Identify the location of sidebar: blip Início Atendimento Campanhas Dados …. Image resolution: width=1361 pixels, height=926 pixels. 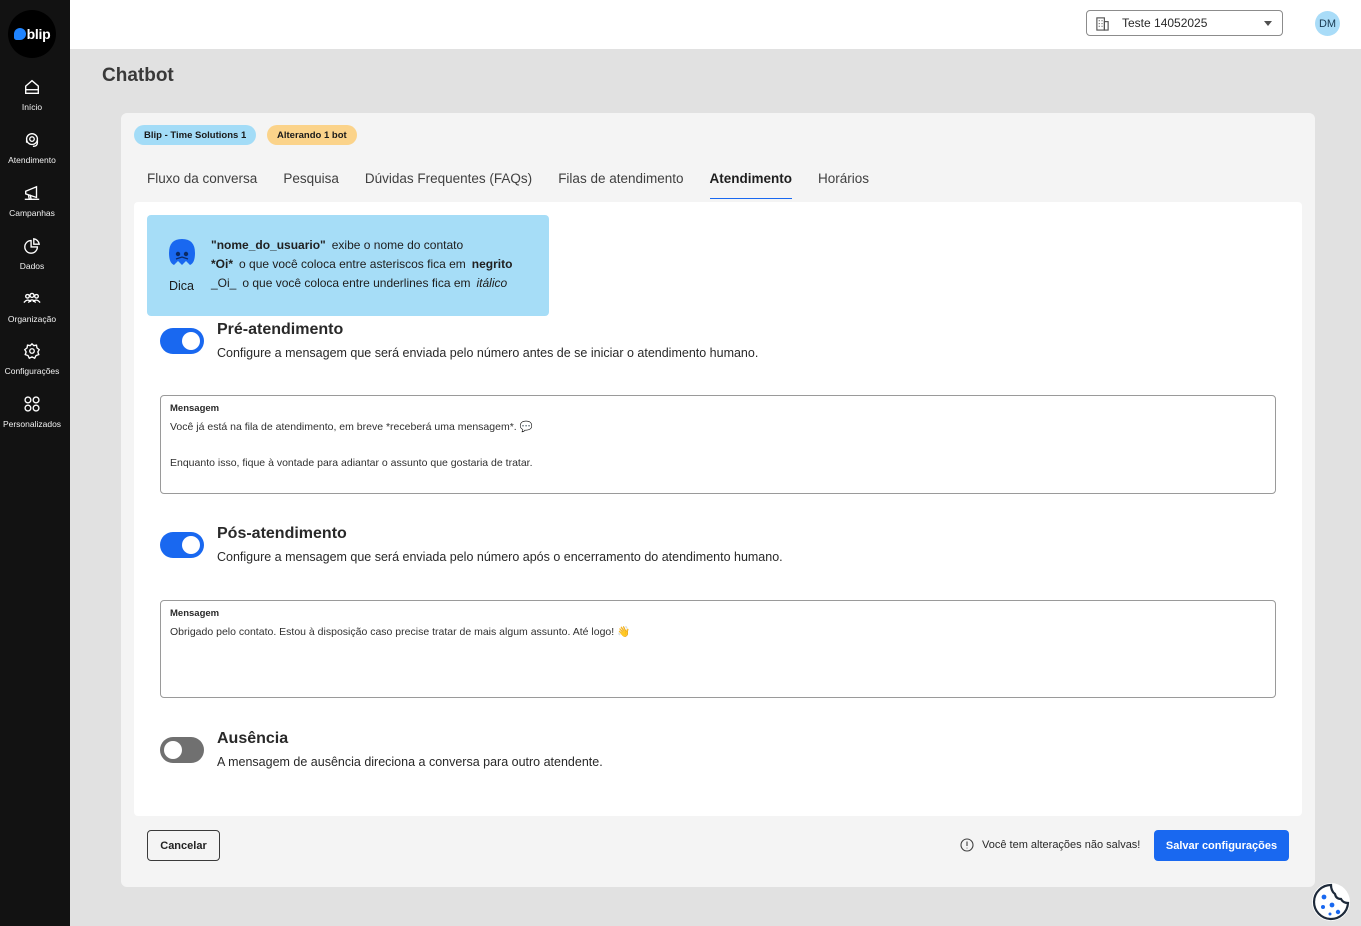
(35, 463).